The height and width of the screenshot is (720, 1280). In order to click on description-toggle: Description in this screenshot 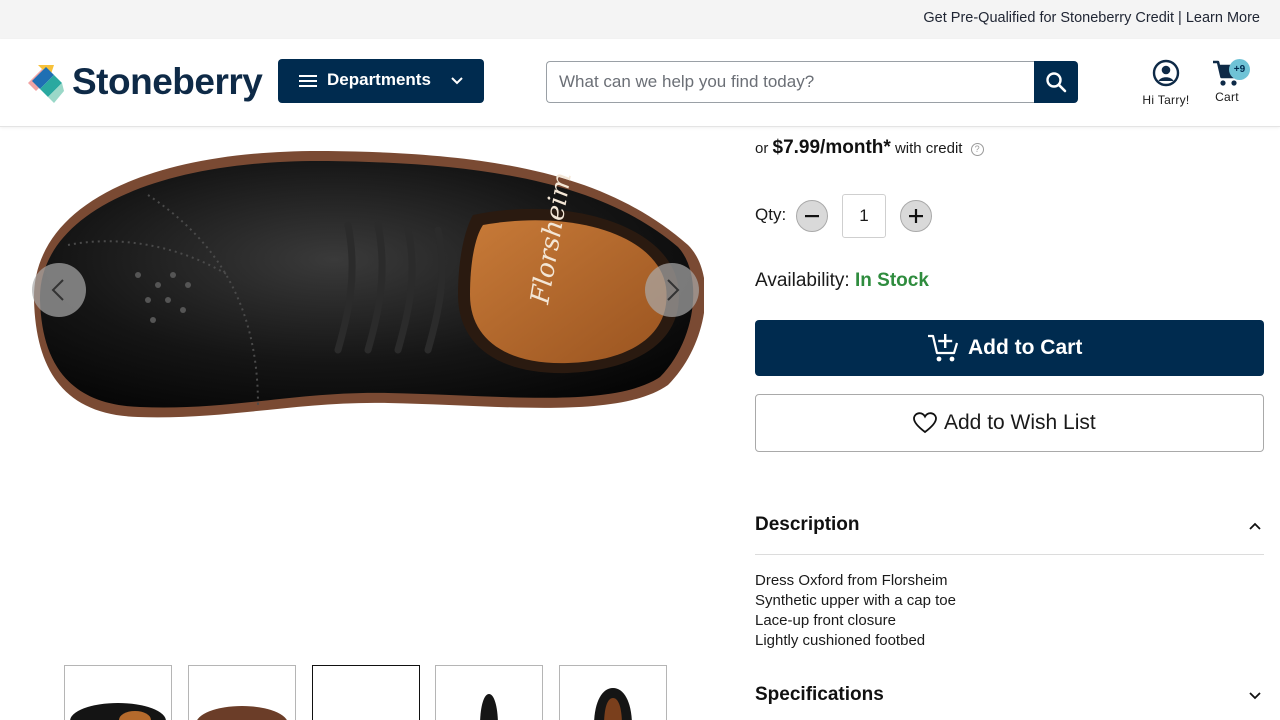, I will do `click(1009, 530)`.